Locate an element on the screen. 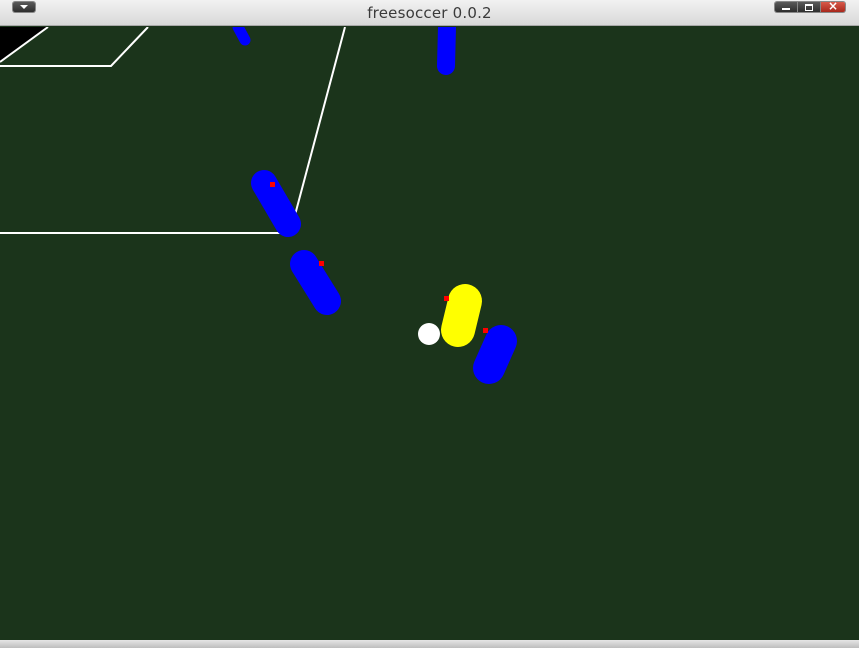  window-title: freesoccer 0.0.2 is located at coordinates (429, 13).